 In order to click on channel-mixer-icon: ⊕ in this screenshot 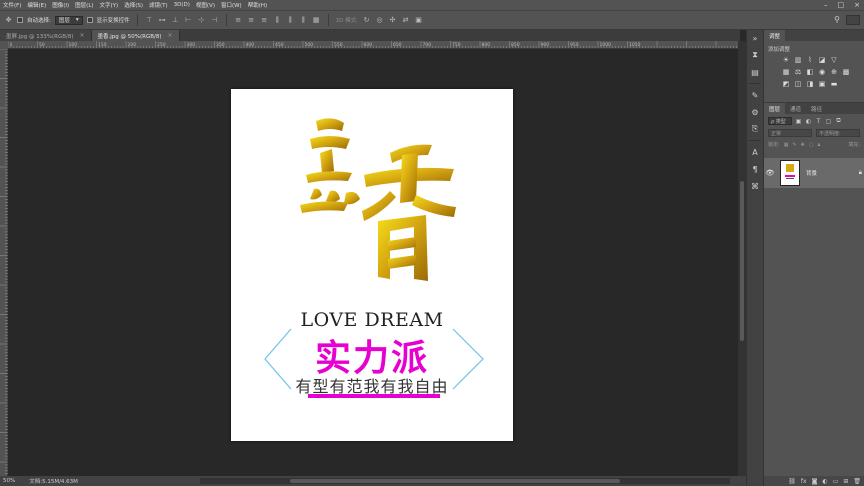, I will do `click(834, 72)`.